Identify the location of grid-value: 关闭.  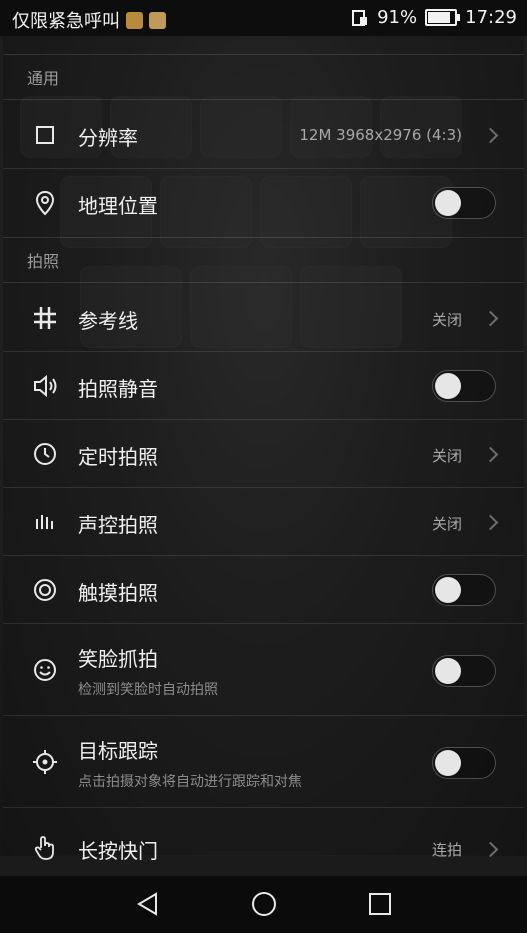
(446, 320).